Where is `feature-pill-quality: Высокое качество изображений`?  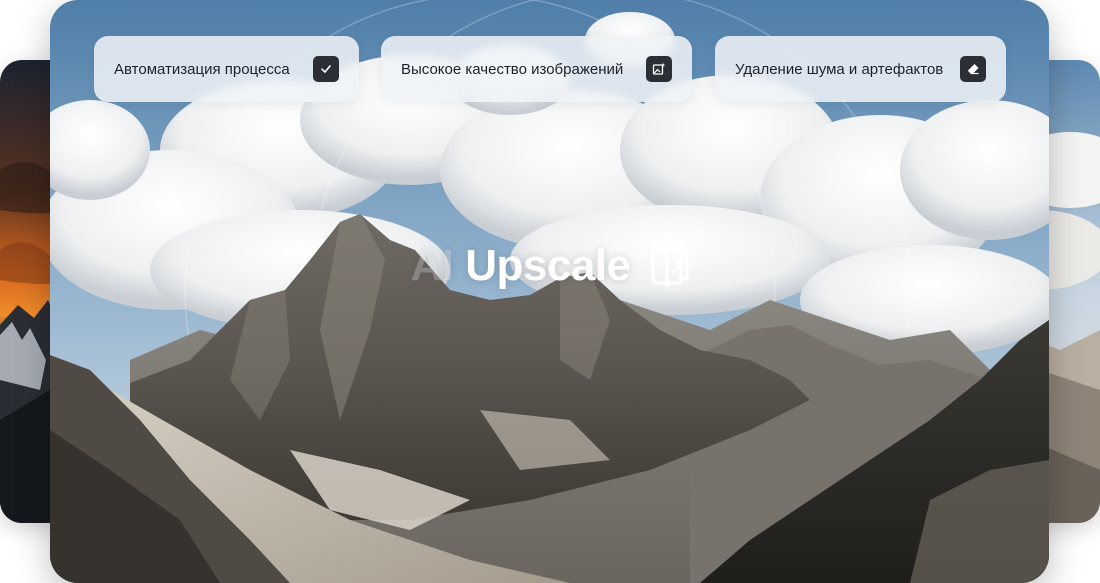 feature-pill-quality: Высокое качество изображений is located at coordinates (536, 69).